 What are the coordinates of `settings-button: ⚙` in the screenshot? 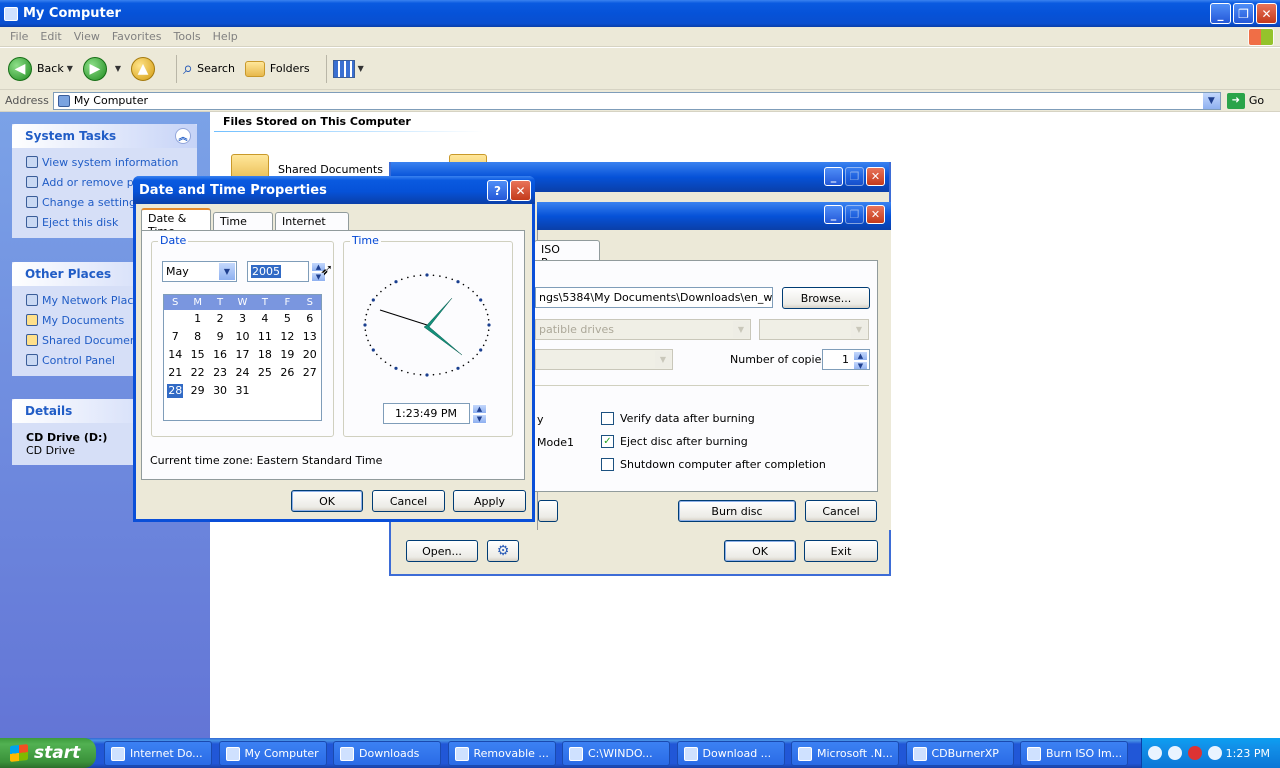 It's located at (503, 551).